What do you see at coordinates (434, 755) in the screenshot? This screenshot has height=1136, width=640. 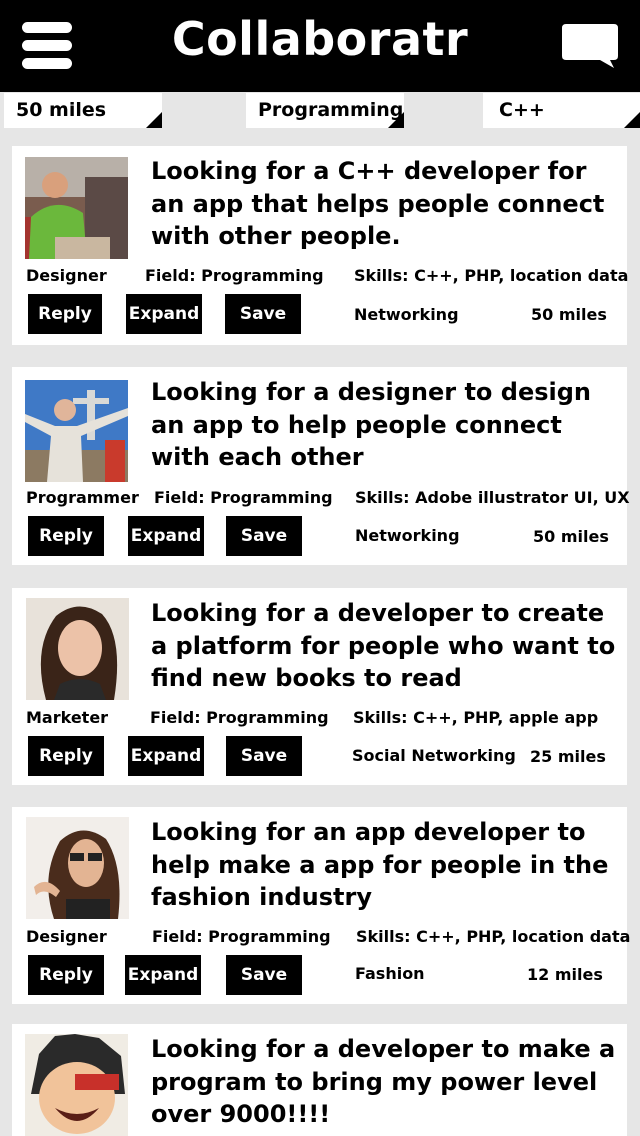 I see `post-category: Social Networking` at bounding box center [434, 755].